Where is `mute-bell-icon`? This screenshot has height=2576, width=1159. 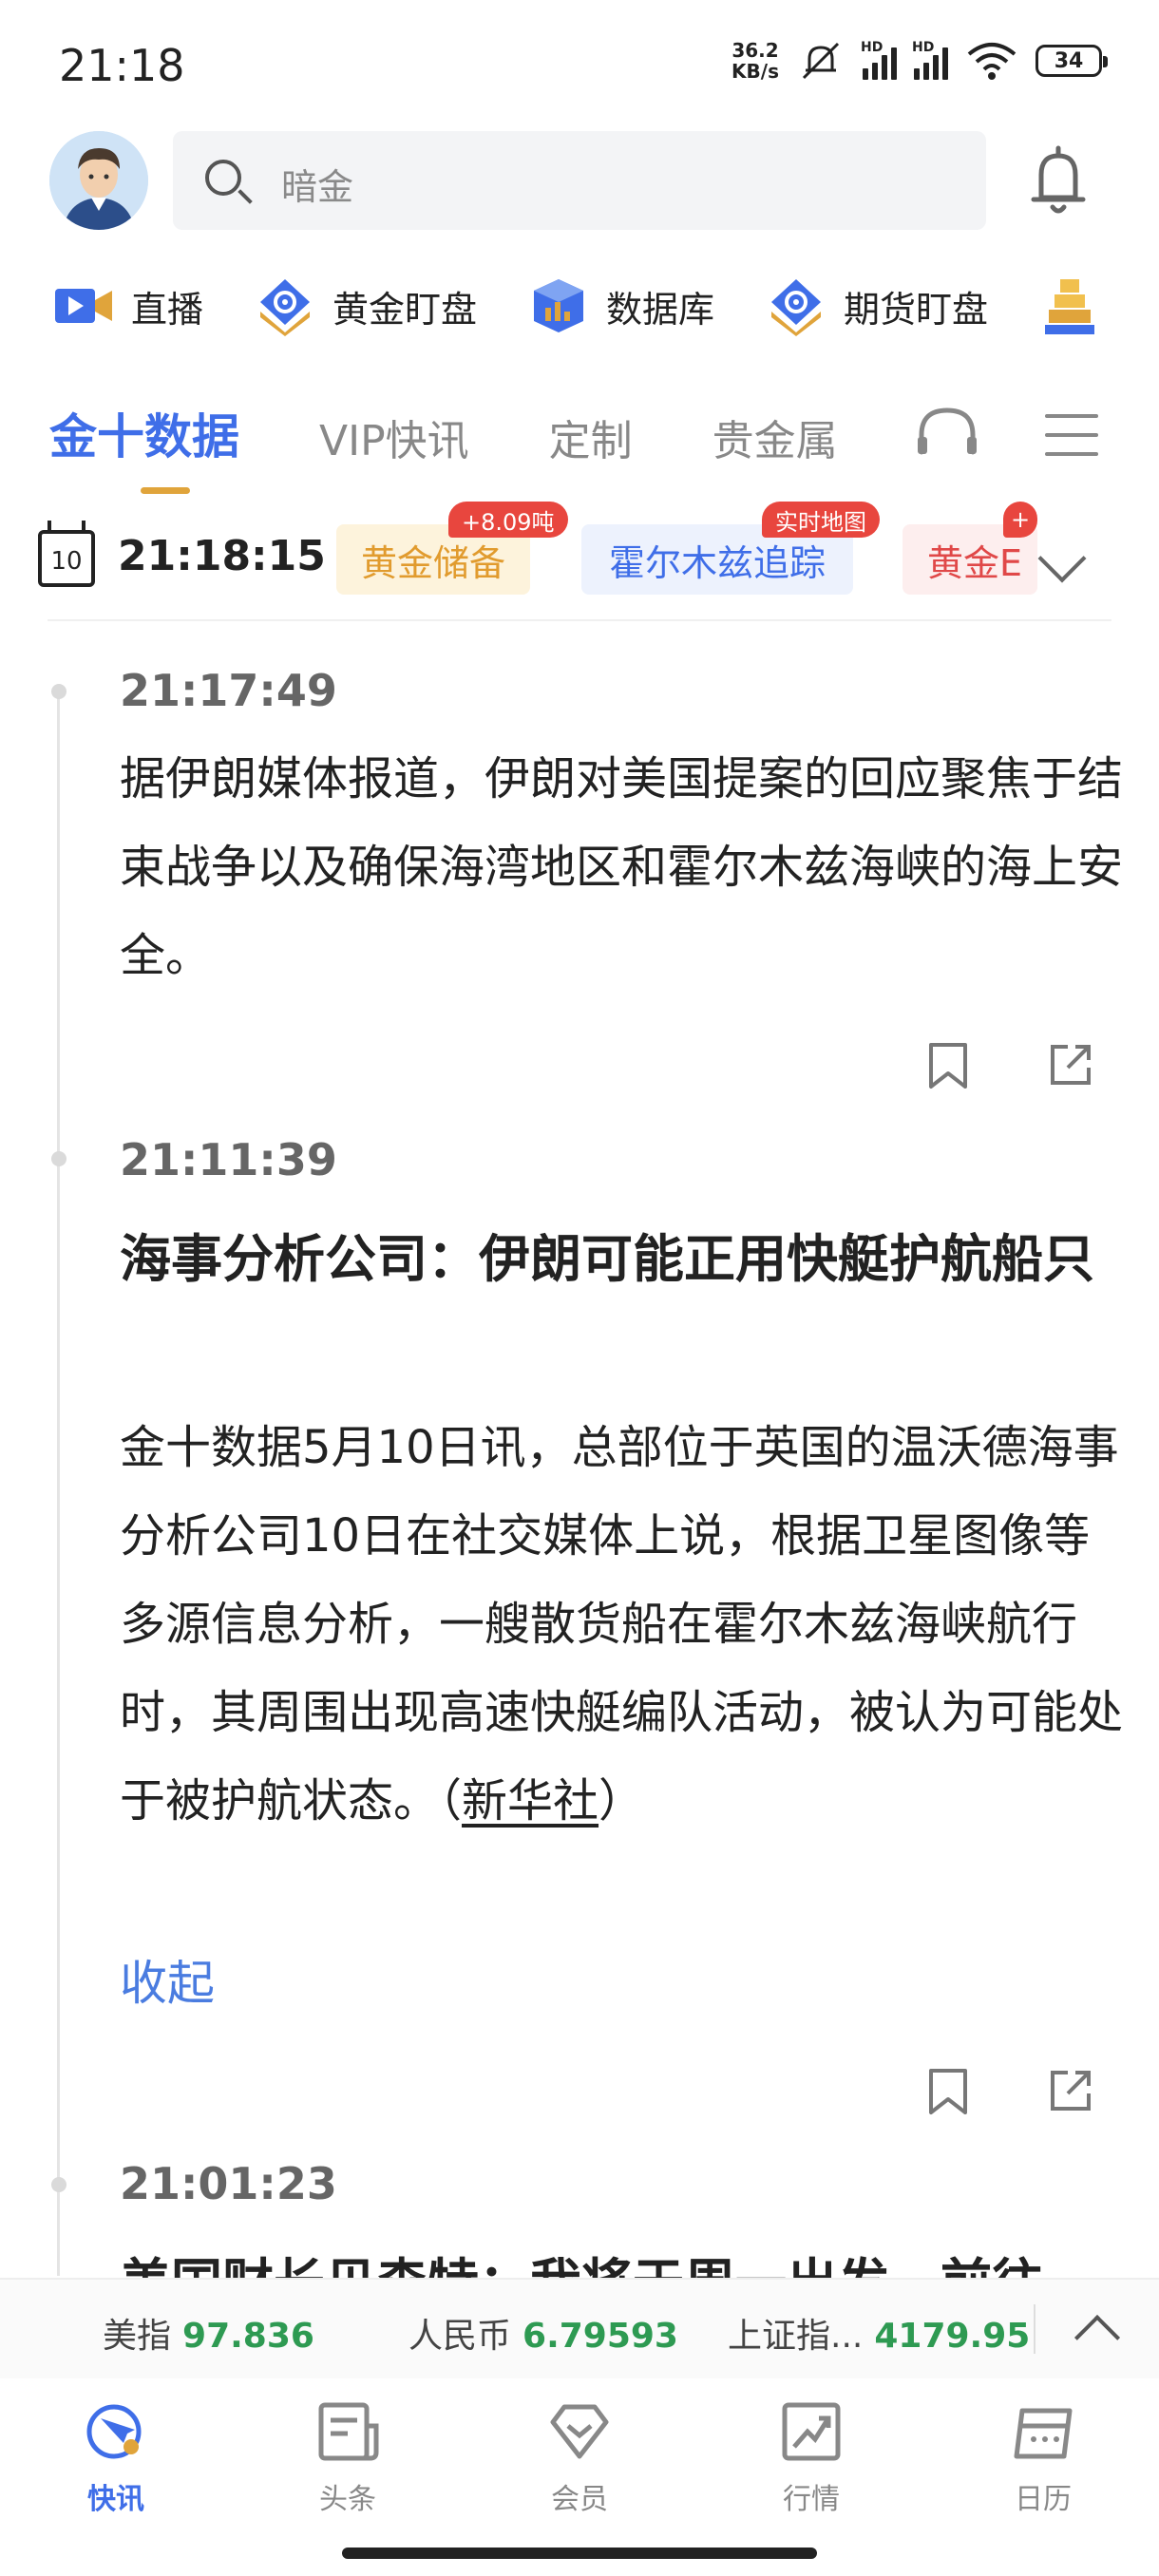
mute-bell-icon is located at coordinates (821, 61).